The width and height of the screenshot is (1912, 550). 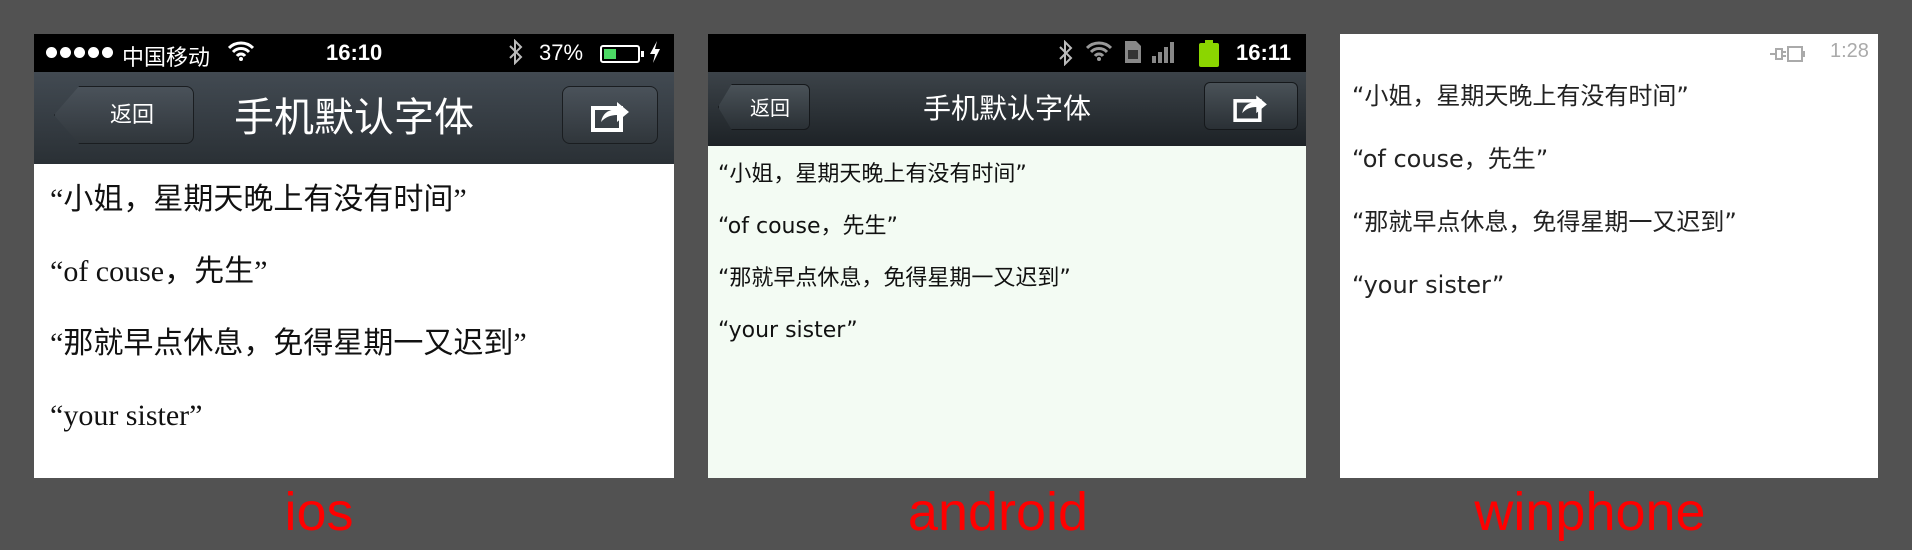 I want to click on status-time: 16:10, so click(x=354, y=52).